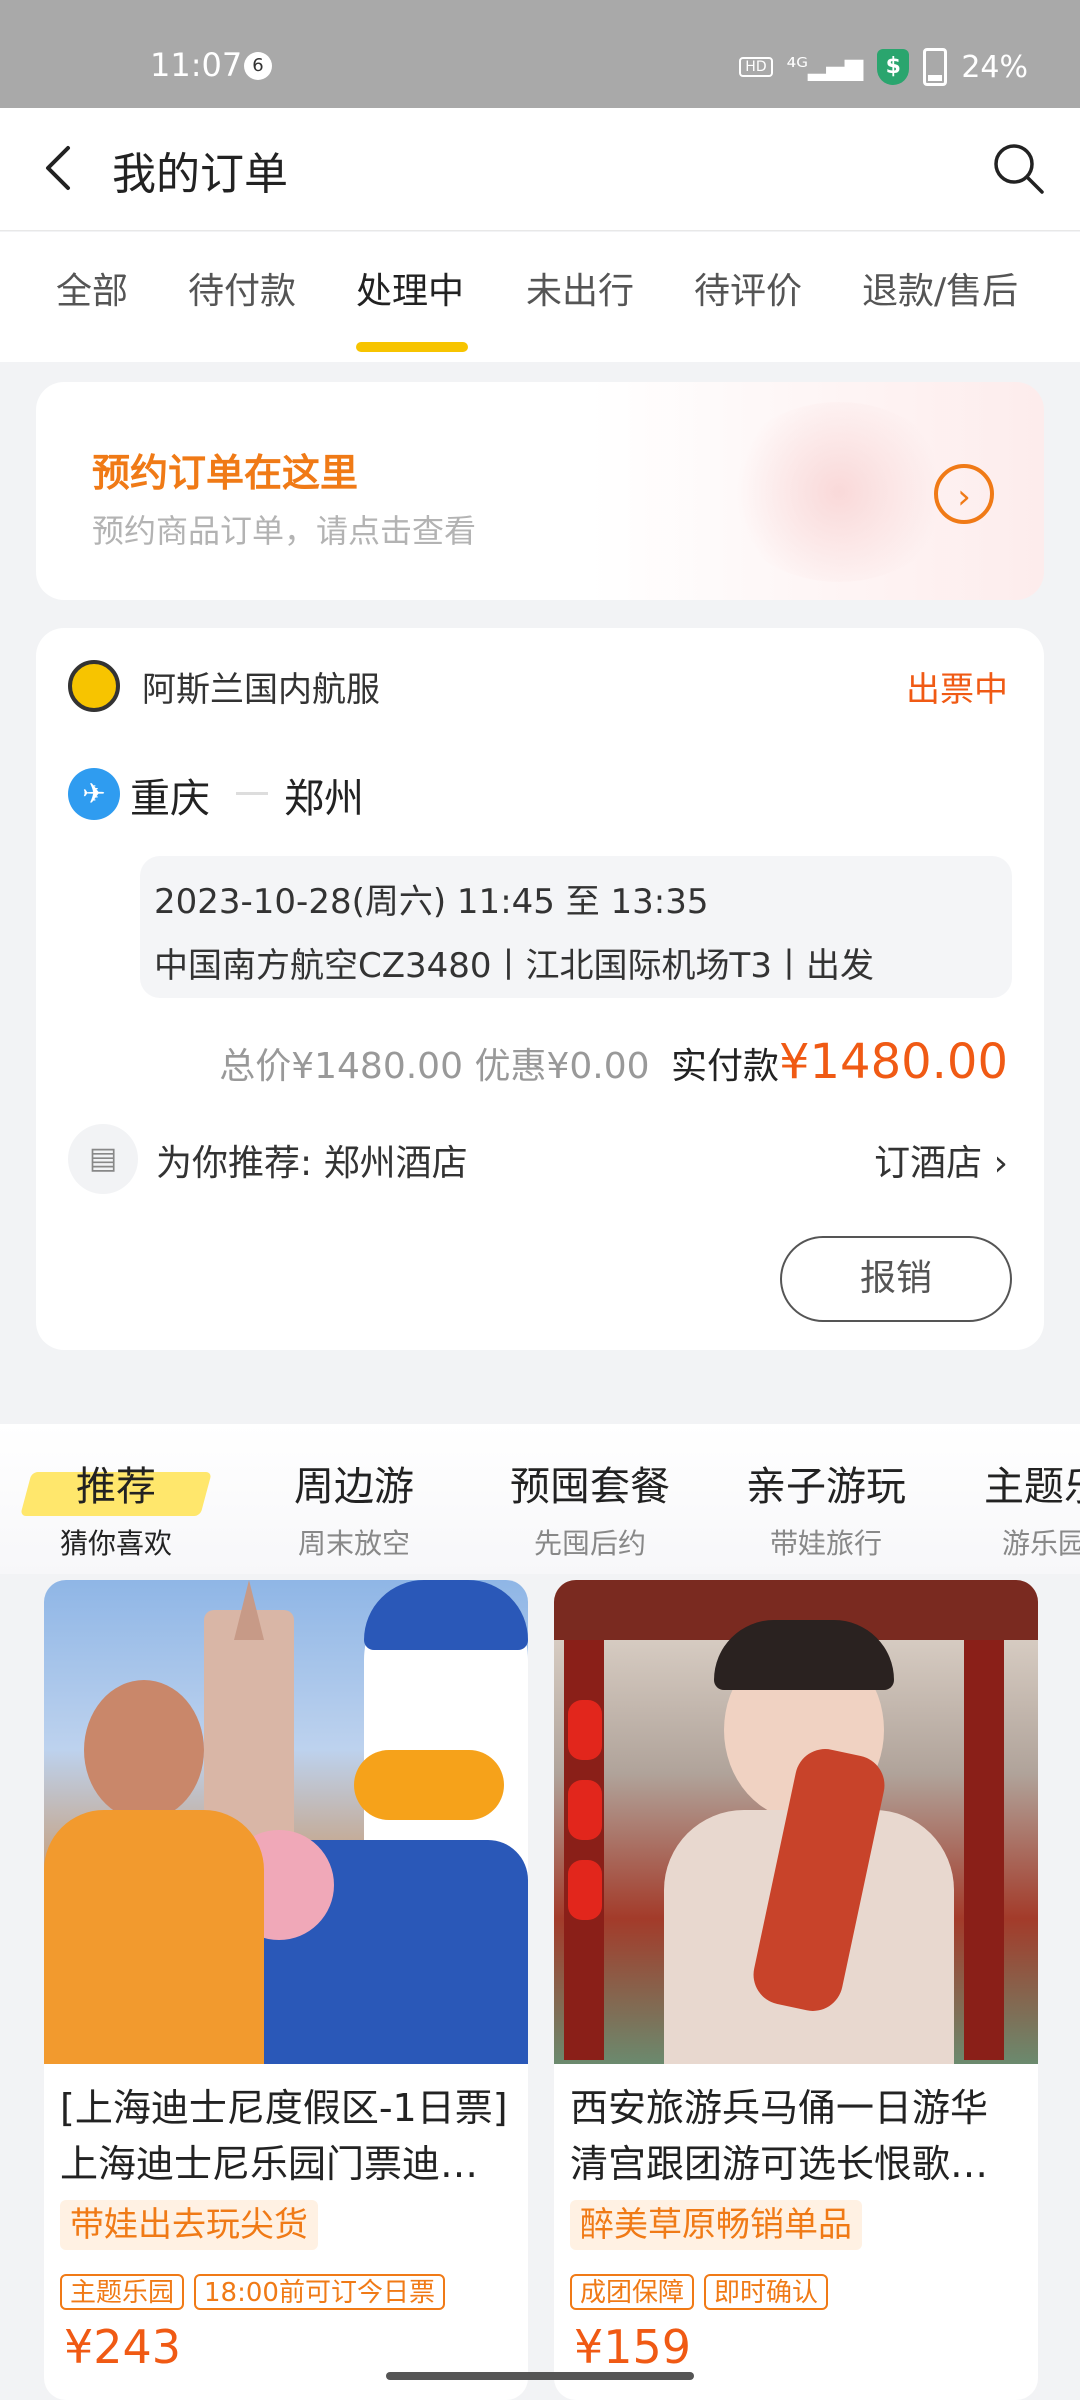 Image resolution: width=1080 pixels, height=2400 pixels. What do you see at coordinates (312, 1163) in the screenshot?
I see `recommend-text: 为你推荐: 郑州酒店` at bounding box center [312, 1163].